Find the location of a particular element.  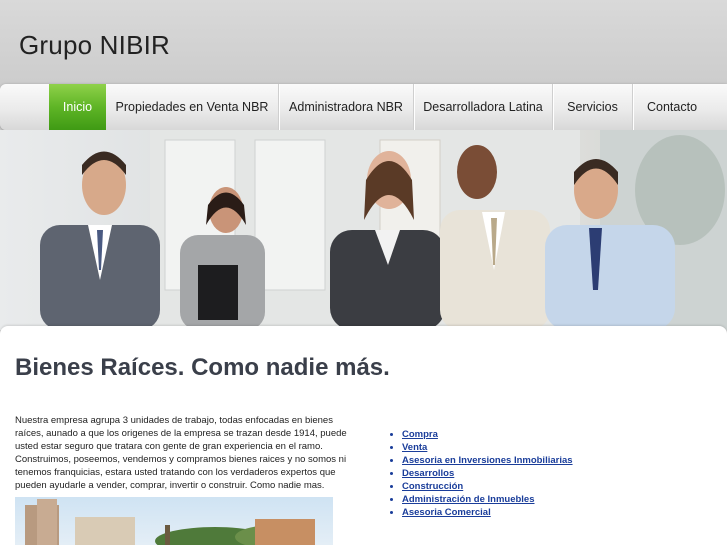

list-item: Administración de Inmuebles is located at coordinates (487, 499).